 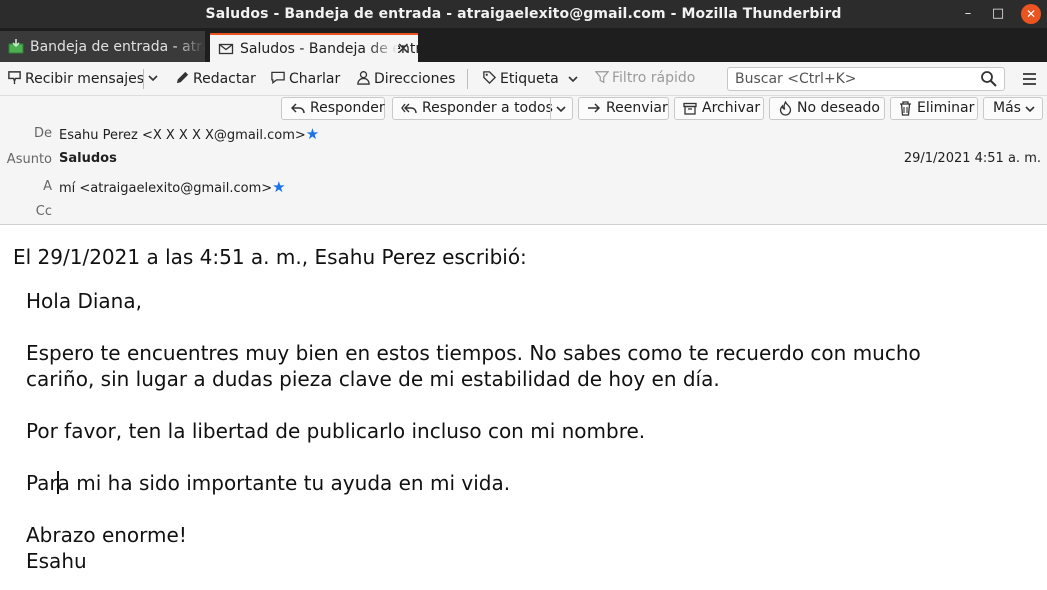 I want to click on chat-label: Charlar, so click(x=315, y=79).